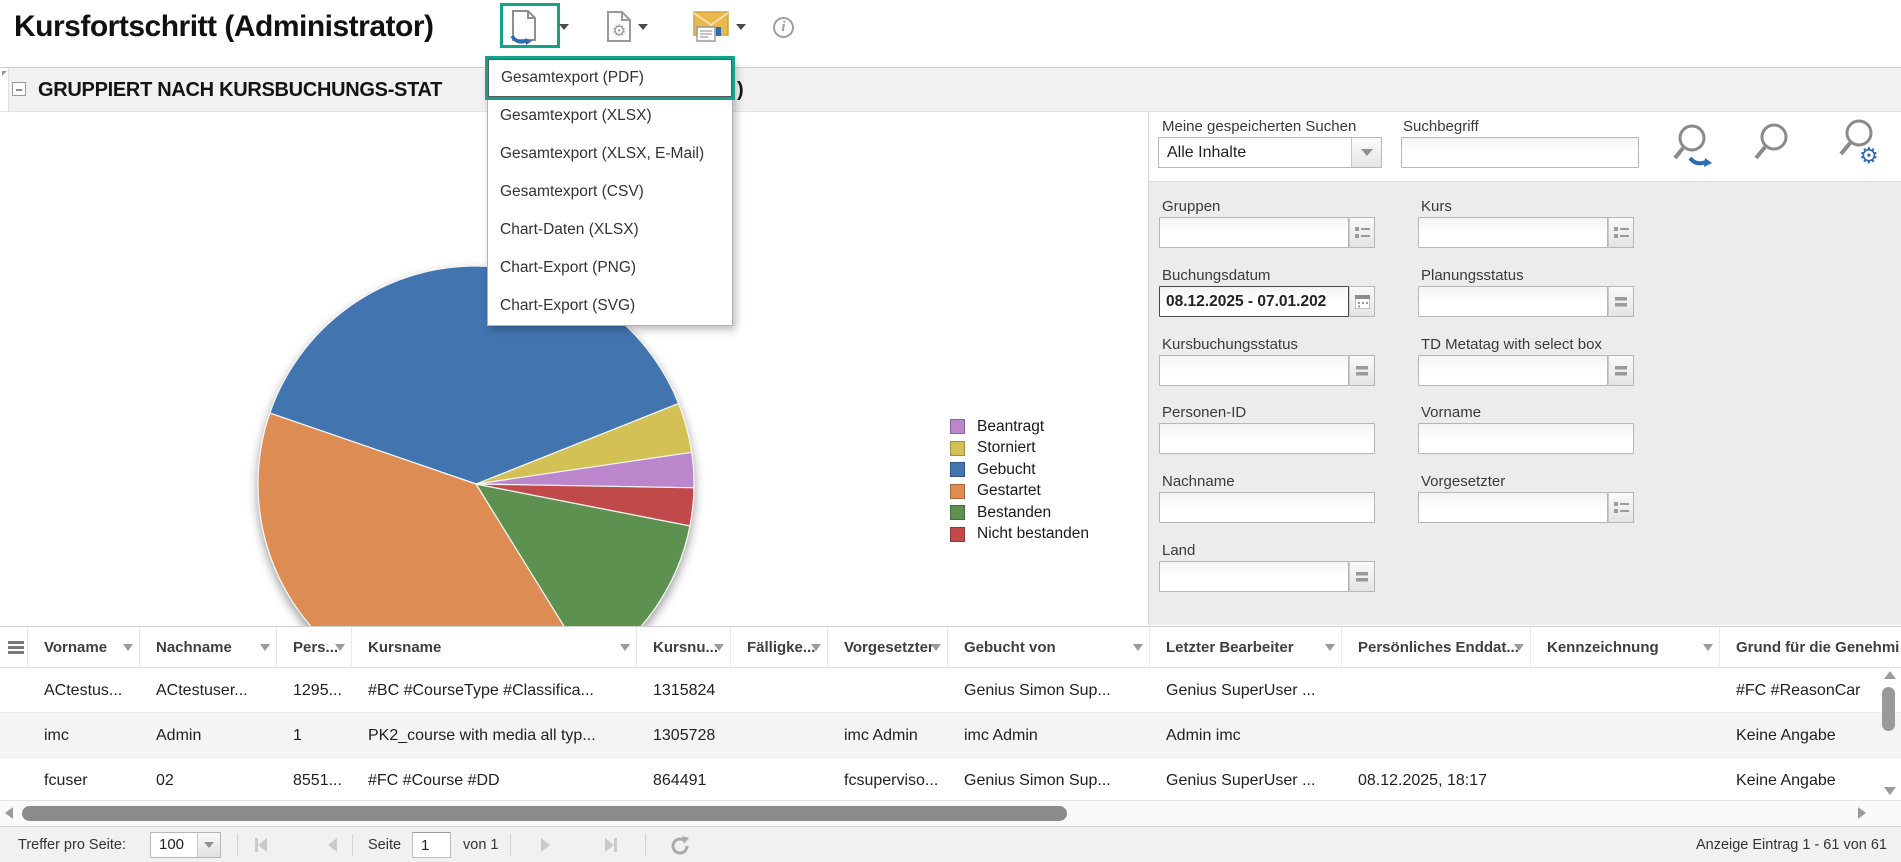 Image resolution: width=1901 pixels, height=862 pixels. Describe the element at coordinates (1203, 735) in the screenshot. I see `table-cell: Admin imc` at that location.